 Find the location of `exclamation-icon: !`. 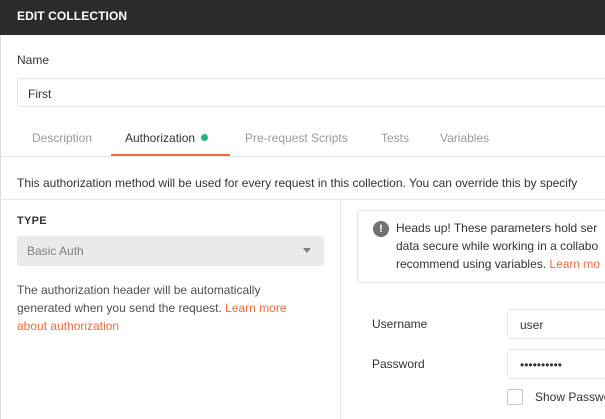

exclamation-icon: ! is located at coordinates (381, 229).